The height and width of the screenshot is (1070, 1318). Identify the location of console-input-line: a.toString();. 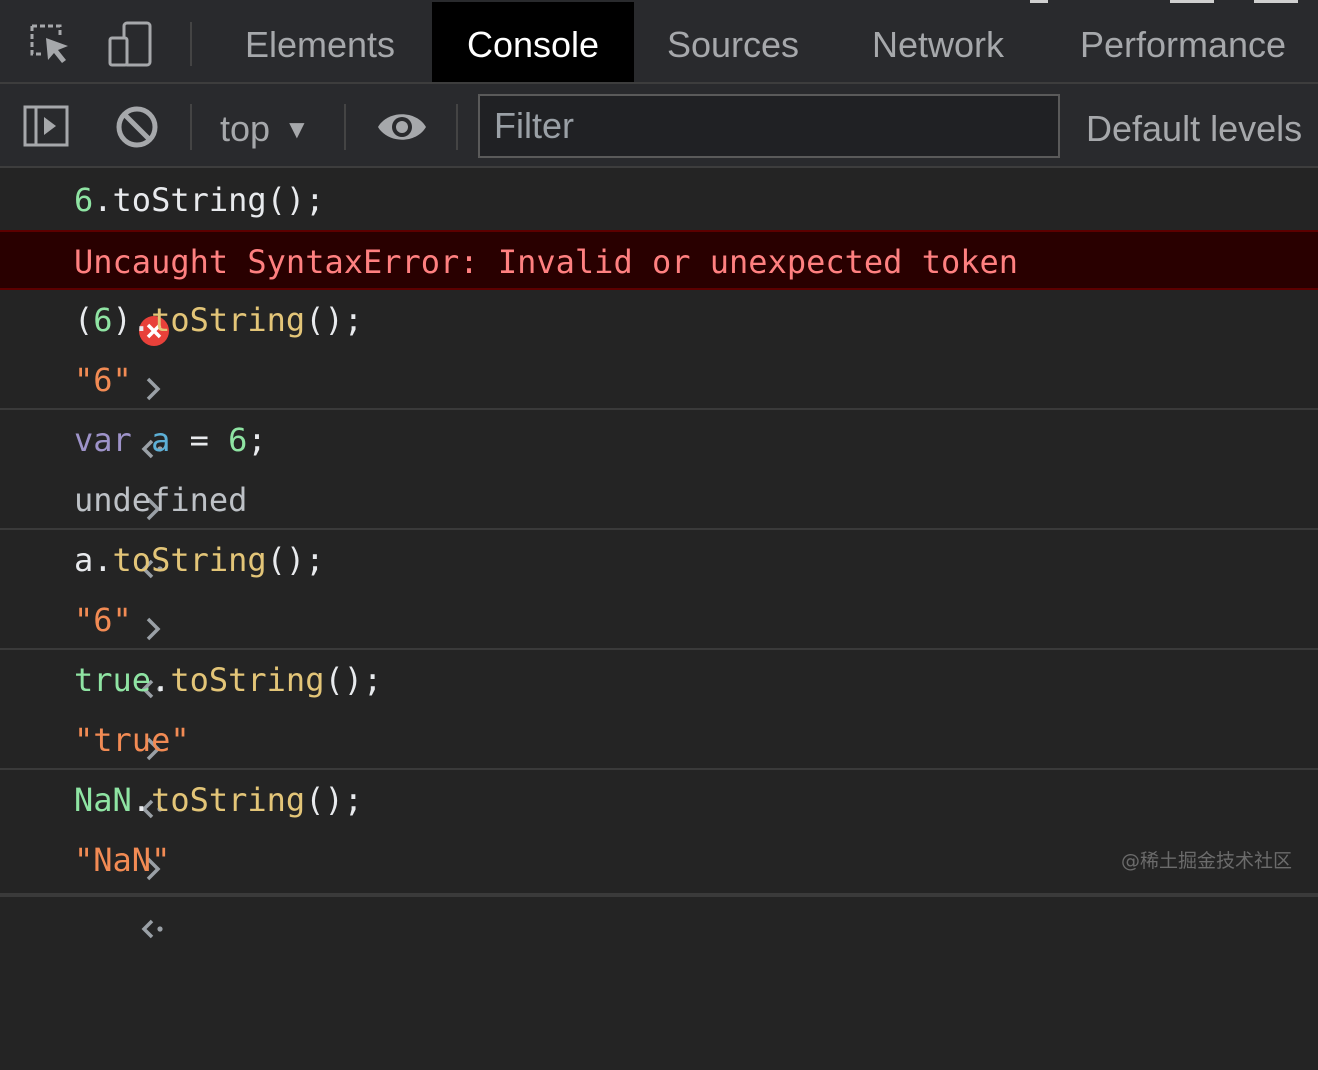
(659, 585).